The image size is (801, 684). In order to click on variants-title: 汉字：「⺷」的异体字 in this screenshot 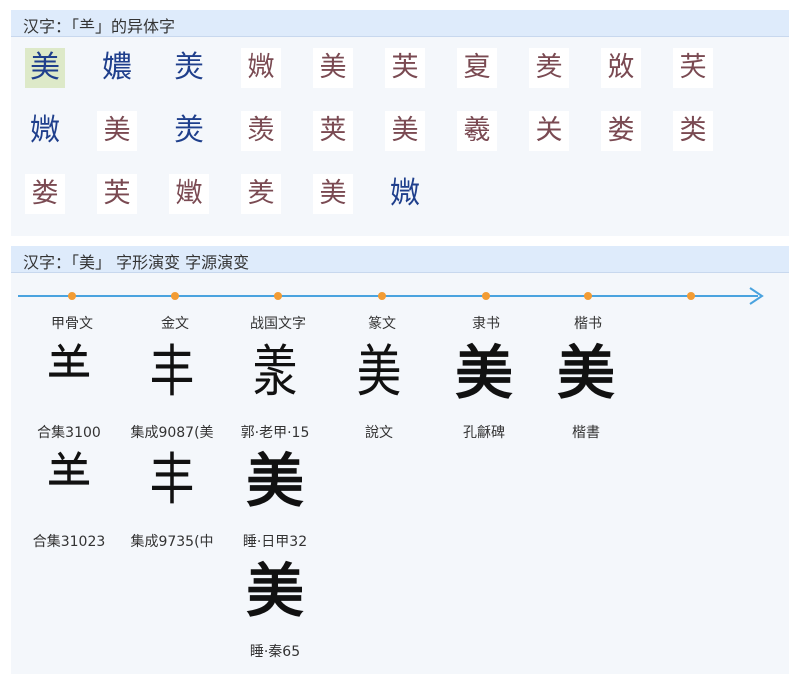, I will do `click(99, 26)`.